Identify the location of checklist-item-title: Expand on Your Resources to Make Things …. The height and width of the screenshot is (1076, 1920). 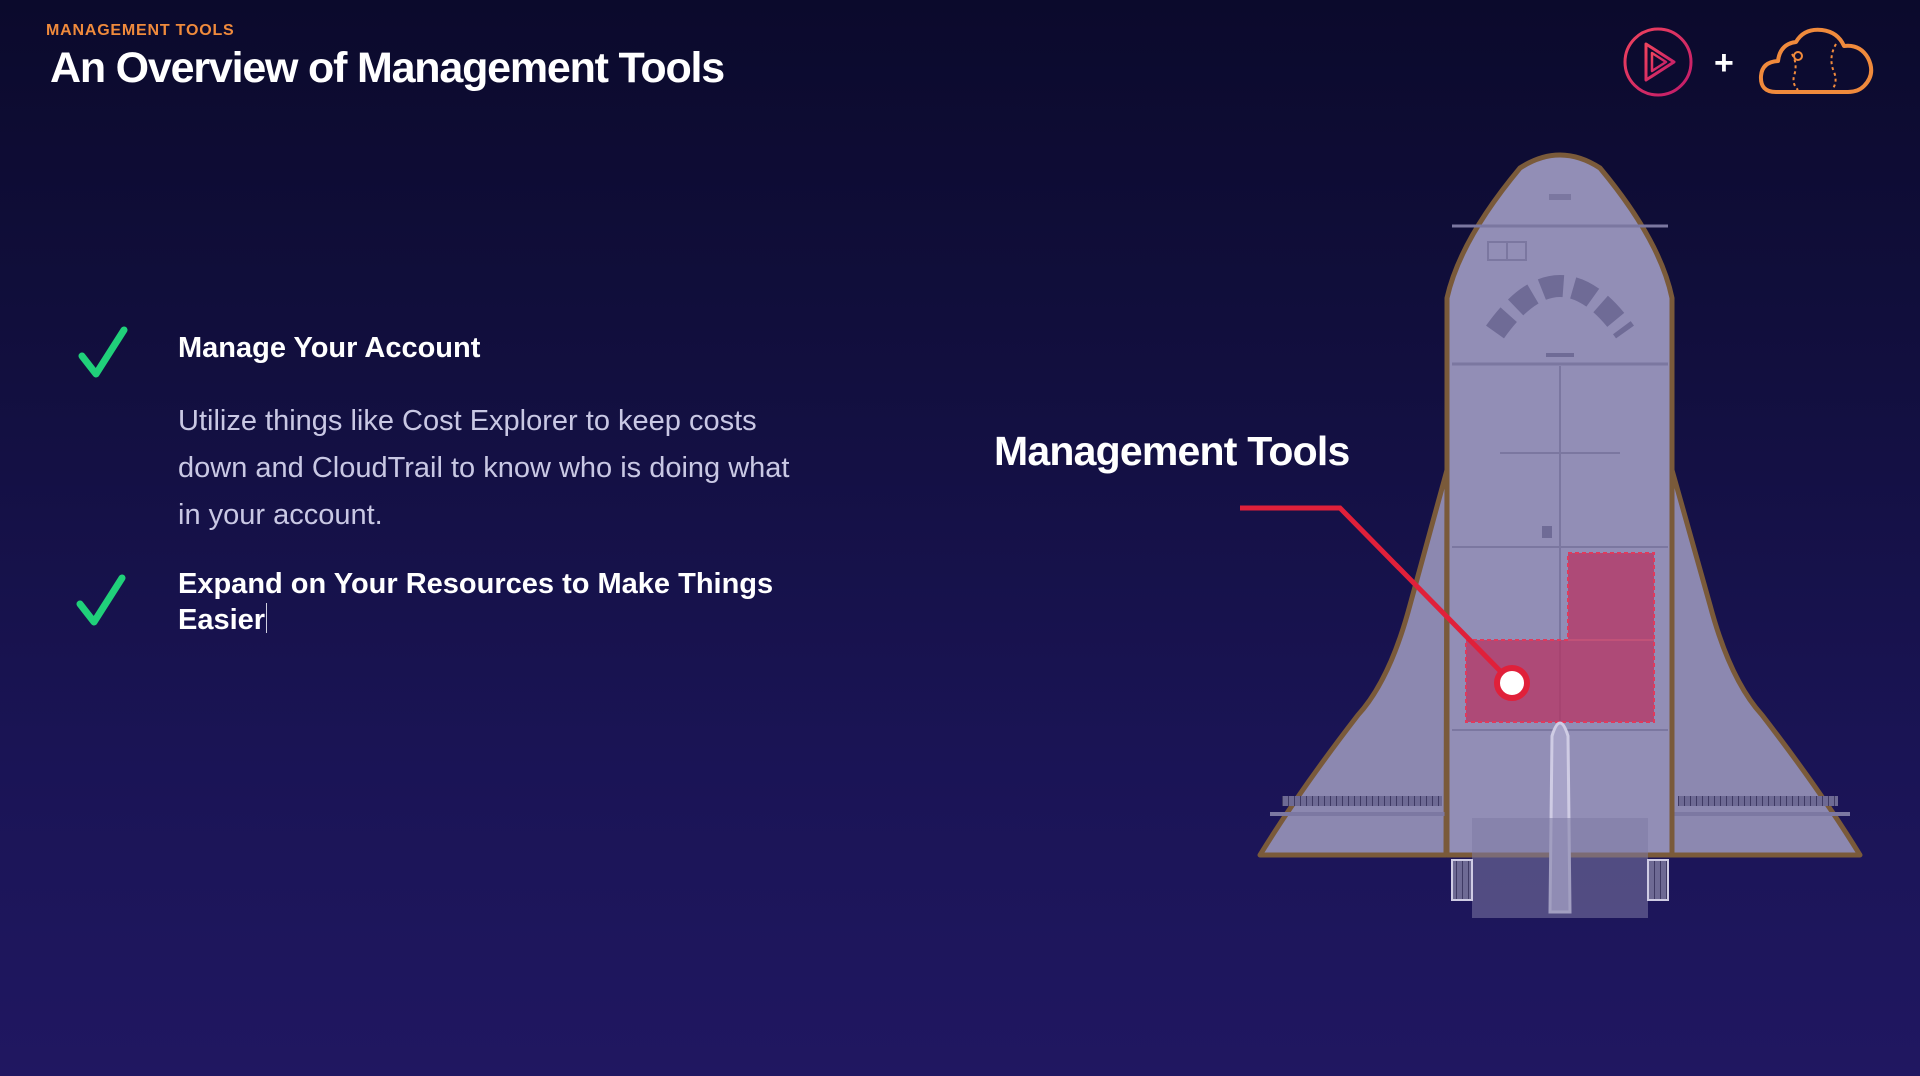
(476, 602).